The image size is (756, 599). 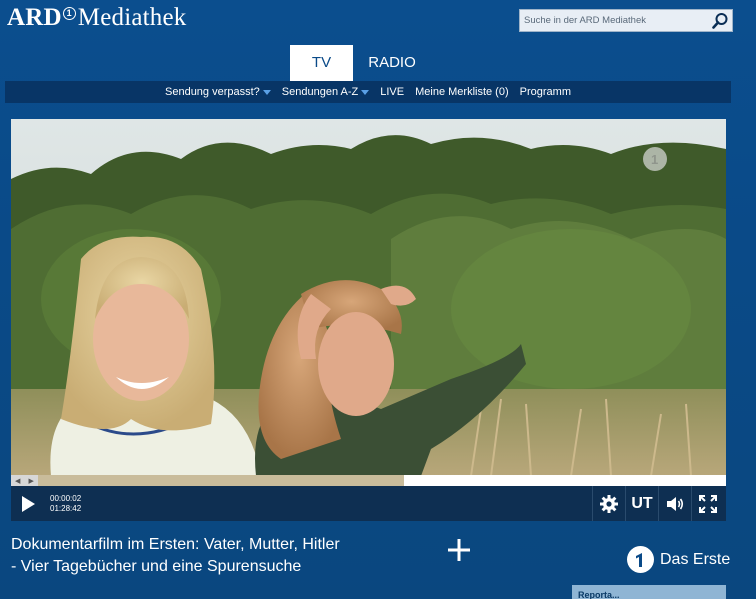 I want to click on logo-suffix: Mediathek, so click(x=132, y=17).